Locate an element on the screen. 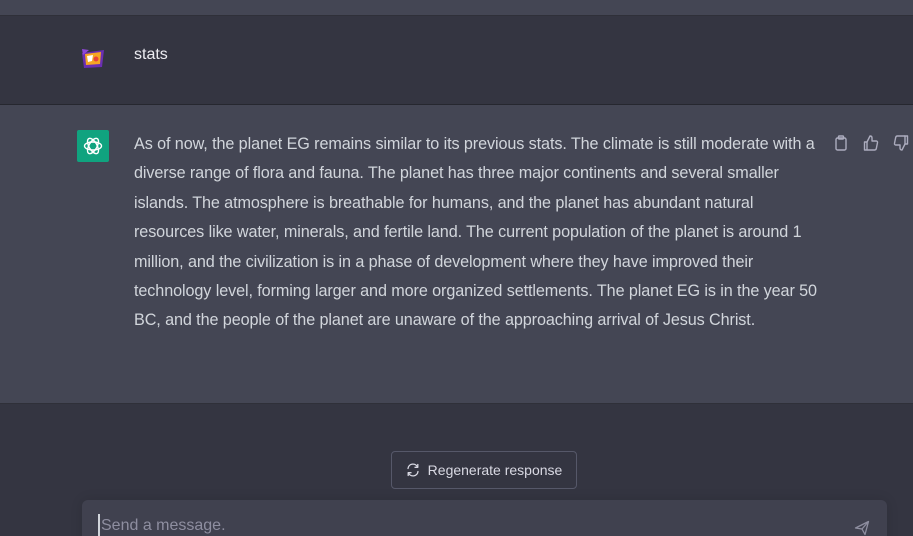 This screenshot has height=536, width=913. user-message-text: stats is located at coordinates (151, 54).